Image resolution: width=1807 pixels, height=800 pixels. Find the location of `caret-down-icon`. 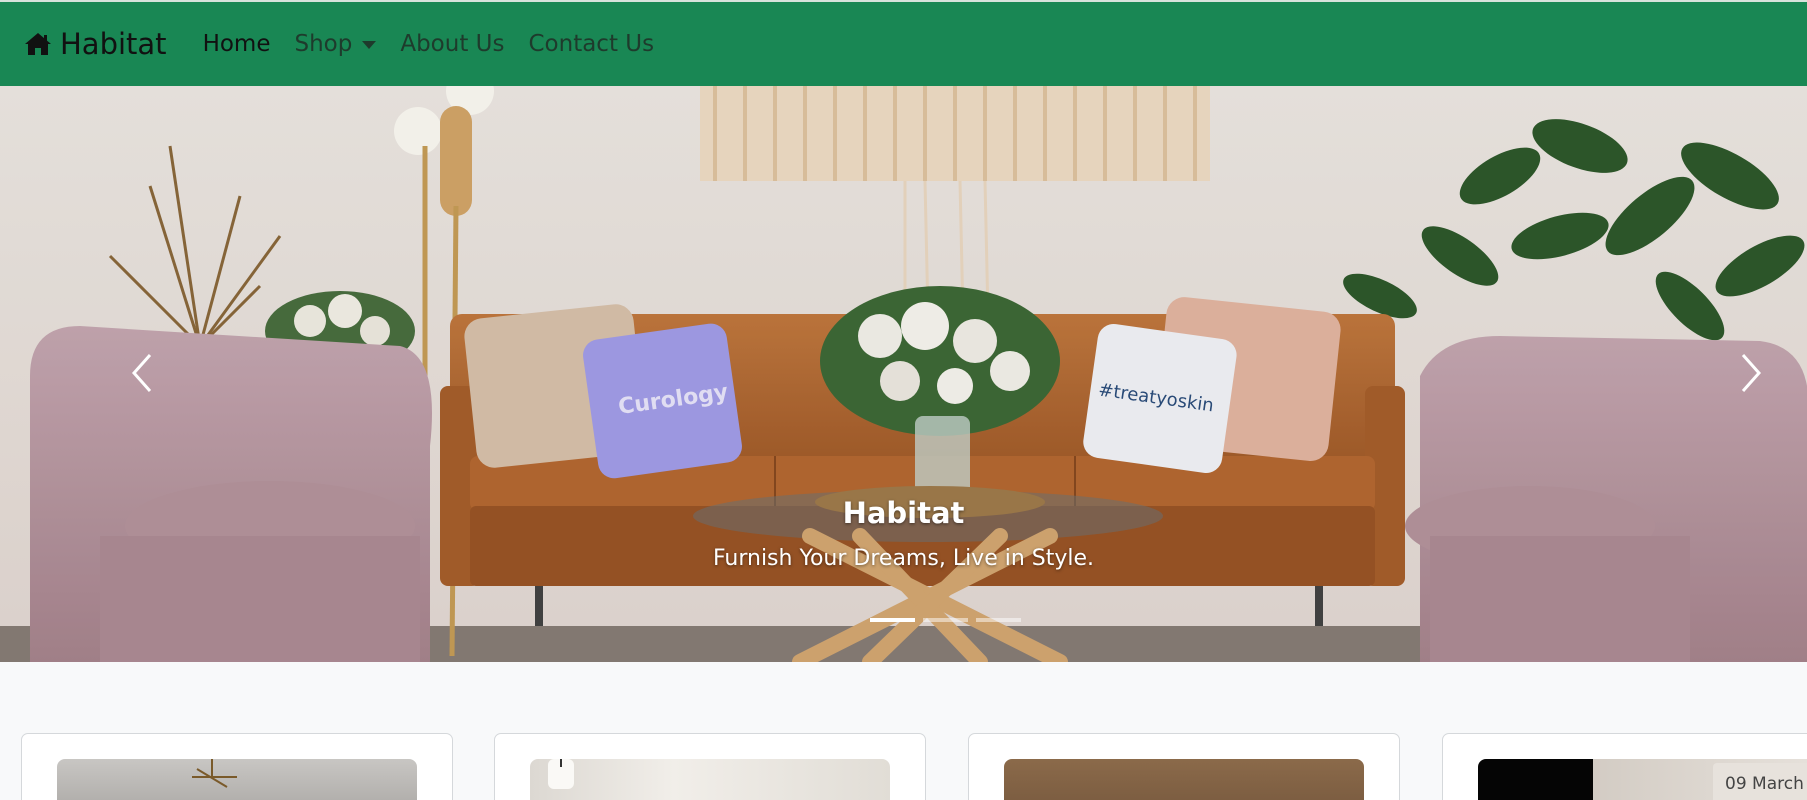

caret-down-icon is located at coordinates (369, 45).